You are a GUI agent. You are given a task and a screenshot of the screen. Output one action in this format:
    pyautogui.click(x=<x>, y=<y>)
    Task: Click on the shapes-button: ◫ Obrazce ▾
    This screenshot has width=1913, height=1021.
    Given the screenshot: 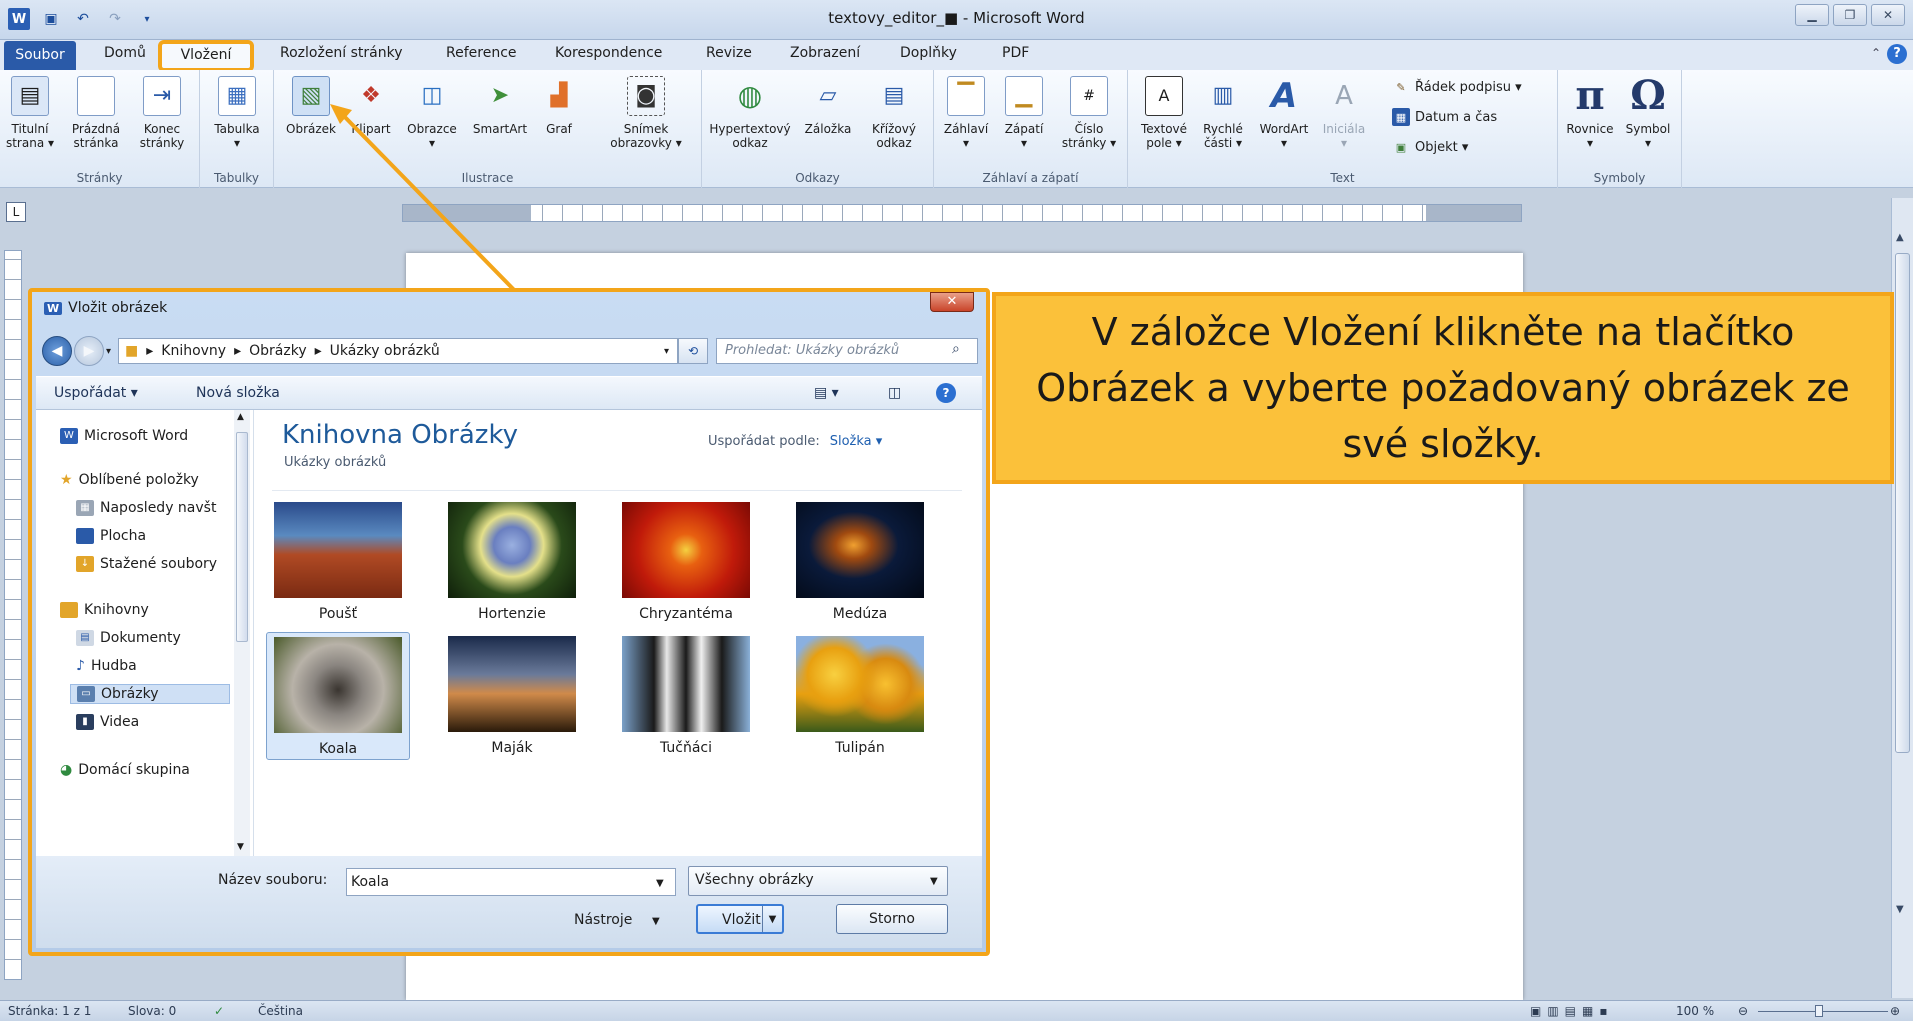 What is the action you would take?
    pyautogui.click(x=432, y=113)
    